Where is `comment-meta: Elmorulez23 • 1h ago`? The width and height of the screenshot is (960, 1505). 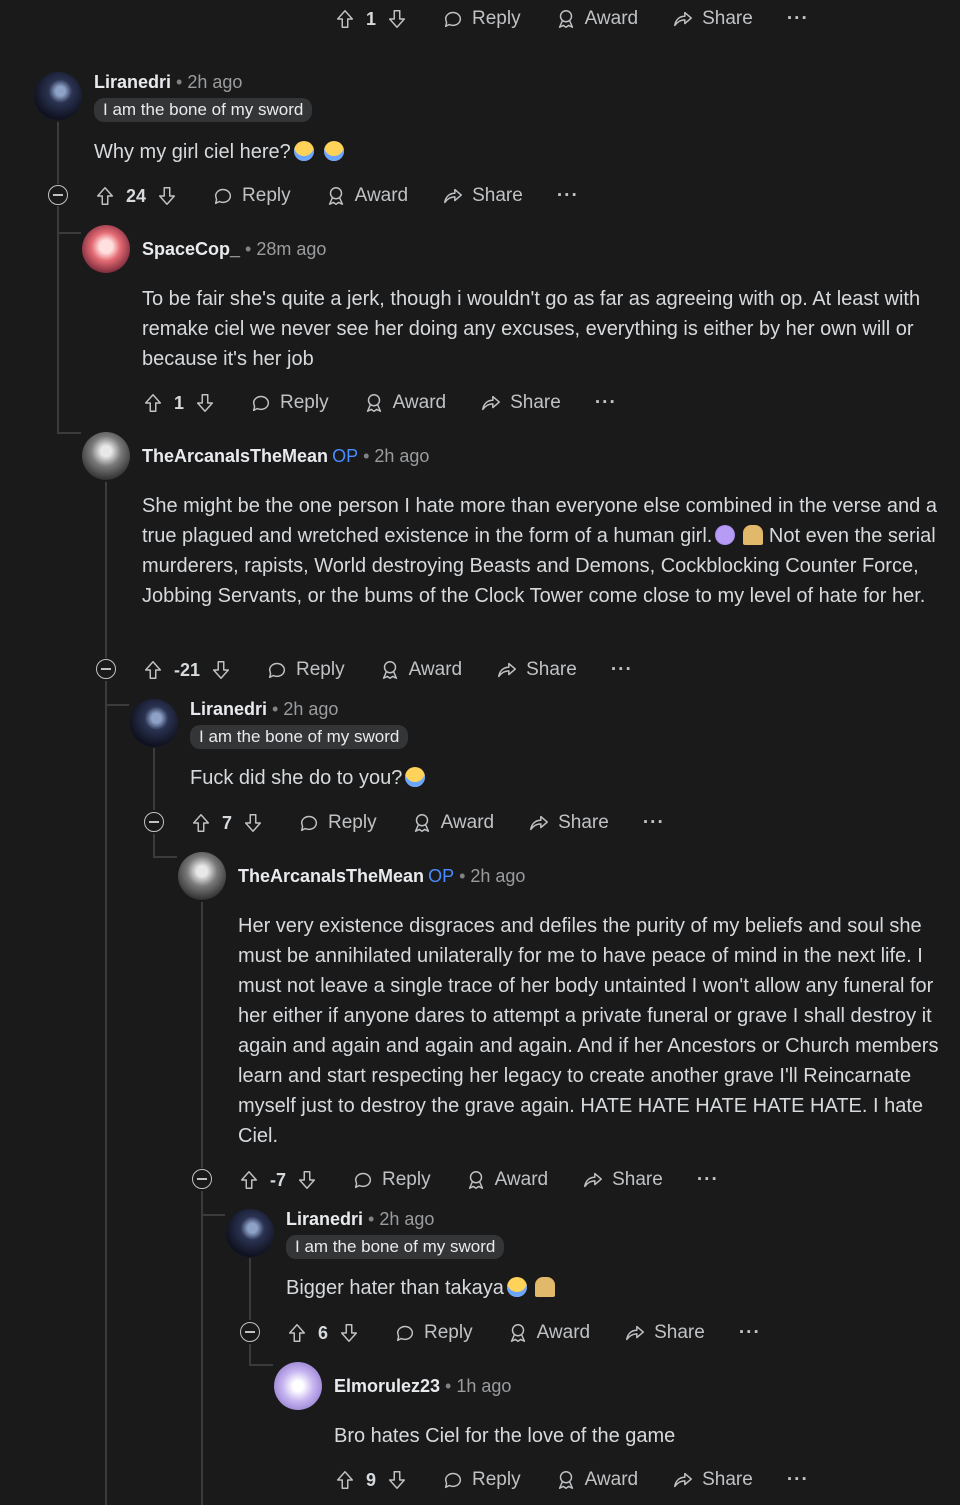
comment-meta: Elmorulez23 • 1h ago is located at coordinates (423, 1386).